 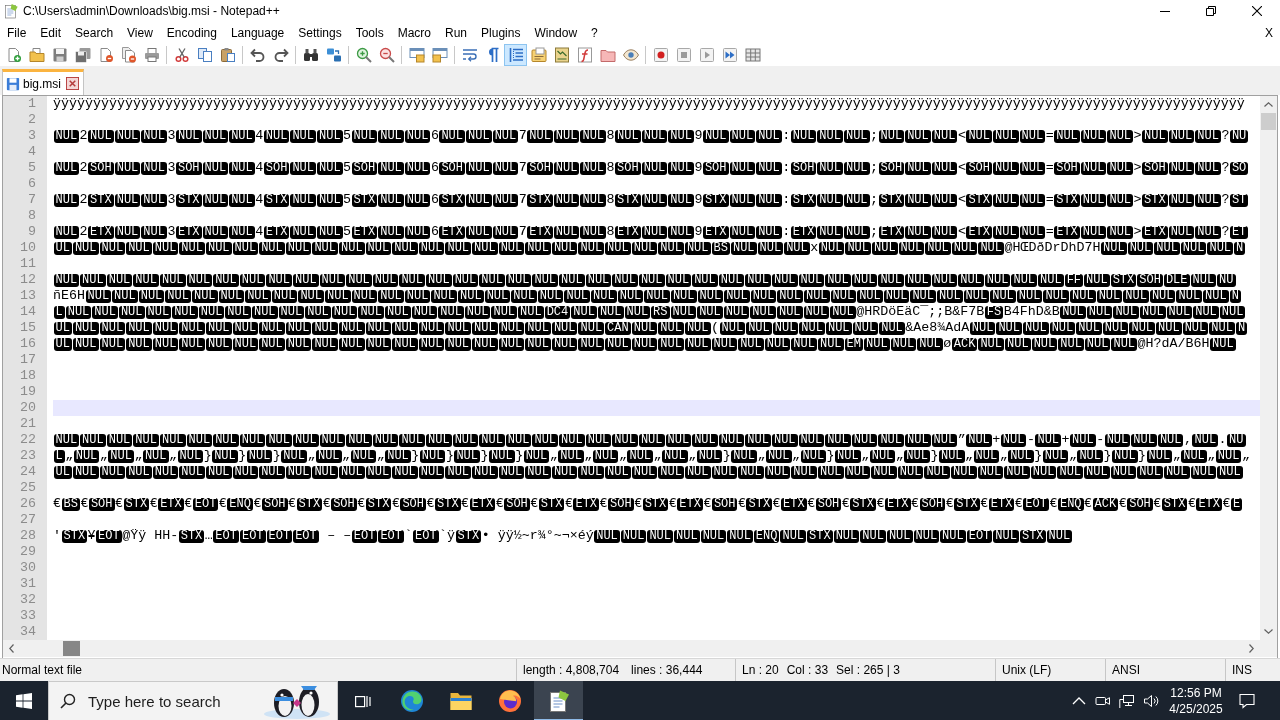 What do you see at coordinates (706, 54) in the screenshot?
I see `play-icon` at bounding box center [706, 54].